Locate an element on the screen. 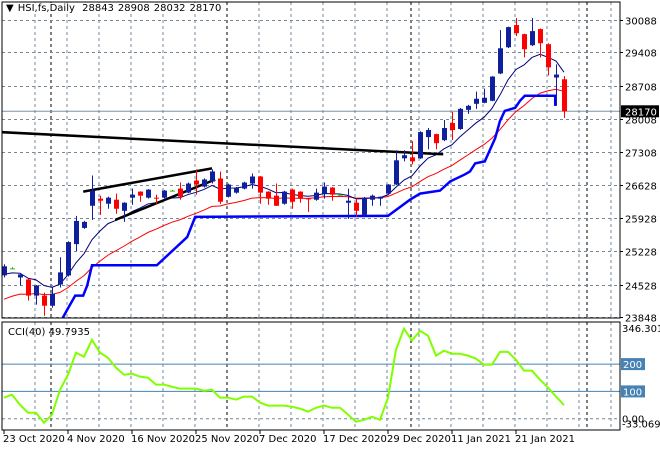 The width and height of the screenshot is (660, 450). cci-level-label: 200 is located at coordinates (632, 365).